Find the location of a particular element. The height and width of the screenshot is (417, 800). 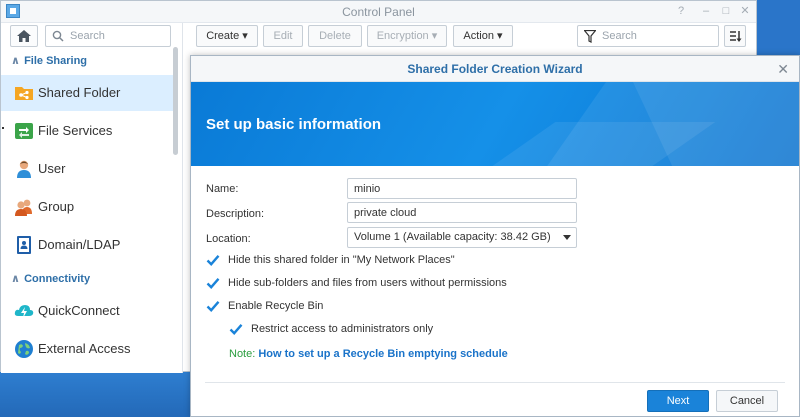

description-label: Description: is located at coordinates (235, 214).